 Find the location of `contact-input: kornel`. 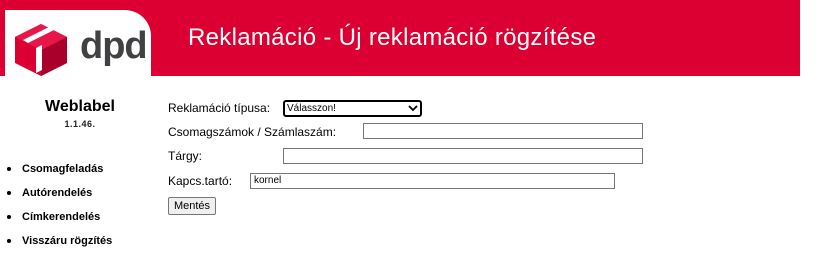

contact-input: kornel is located at coordinates (432, 181).